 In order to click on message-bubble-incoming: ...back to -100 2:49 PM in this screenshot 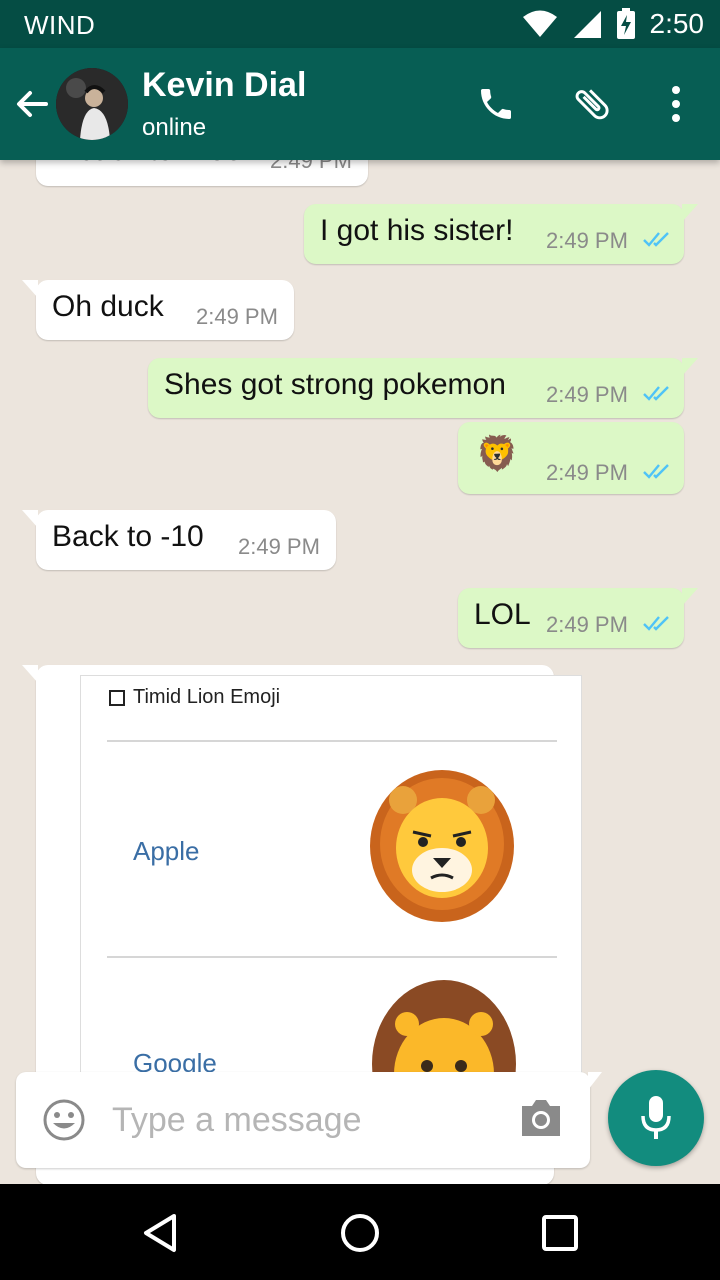, I will do `click(202, 173)`.